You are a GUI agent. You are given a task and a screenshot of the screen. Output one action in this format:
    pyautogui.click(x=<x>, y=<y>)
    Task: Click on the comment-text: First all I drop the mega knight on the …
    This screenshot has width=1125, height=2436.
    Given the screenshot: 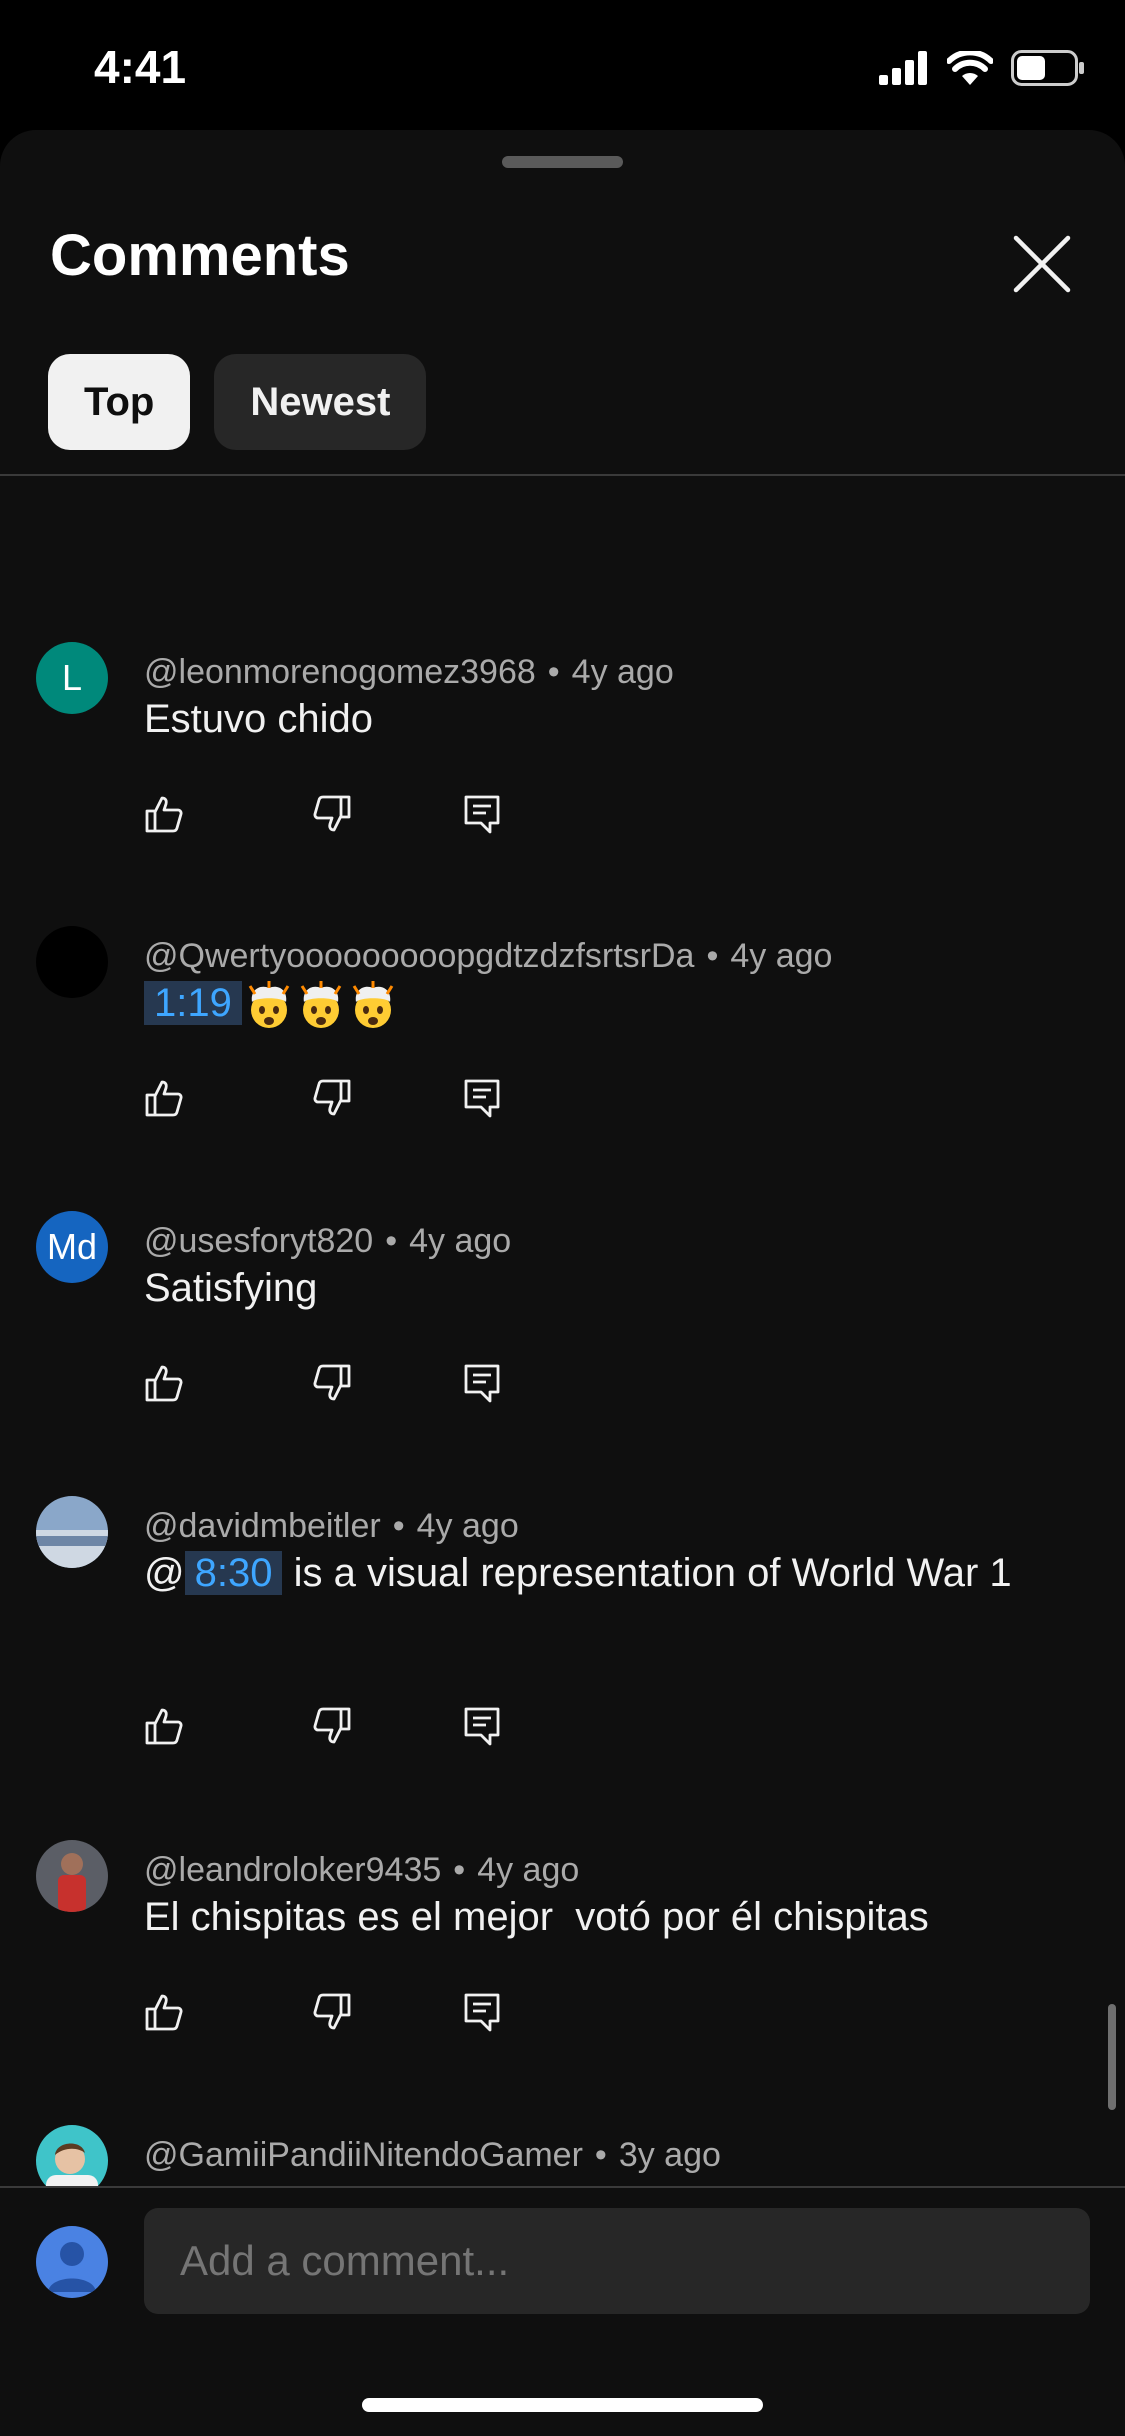 What is the action you would take?
    pyautogui.click(x=579, y=2179)
    